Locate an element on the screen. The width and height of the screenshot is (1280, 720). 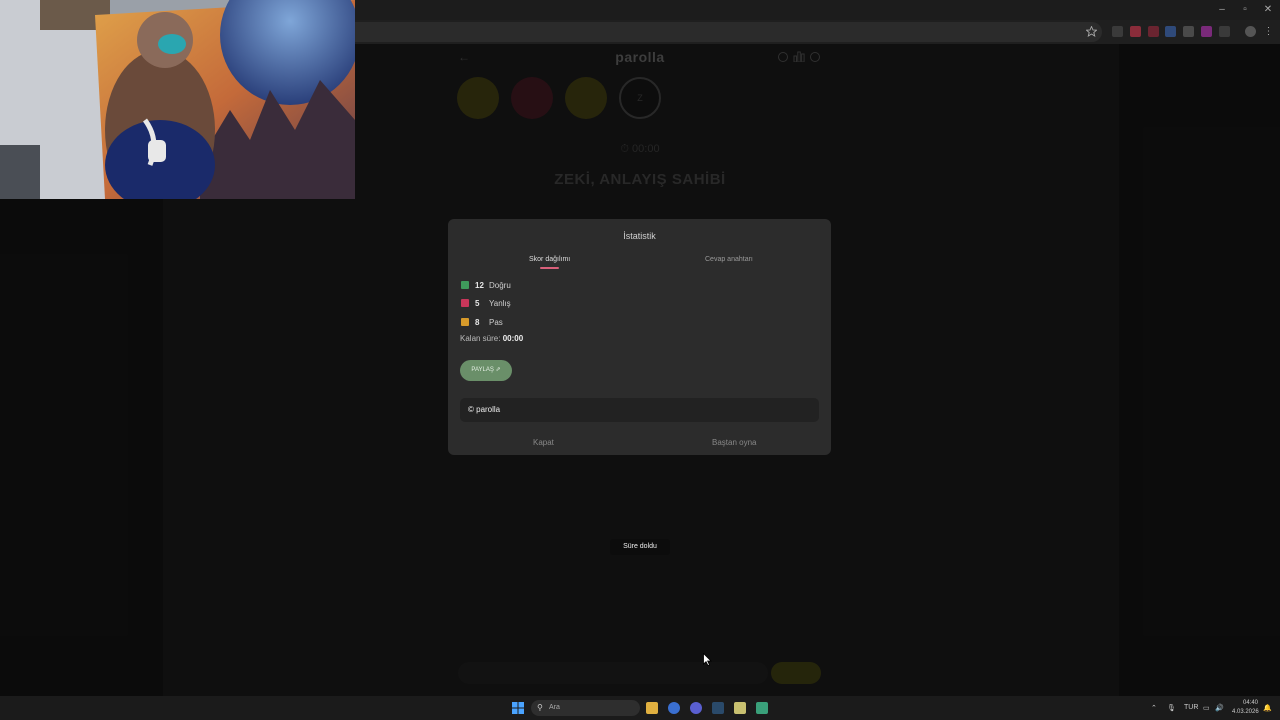
brand-copy-box: © parolla is located at coordinates (639, 410).